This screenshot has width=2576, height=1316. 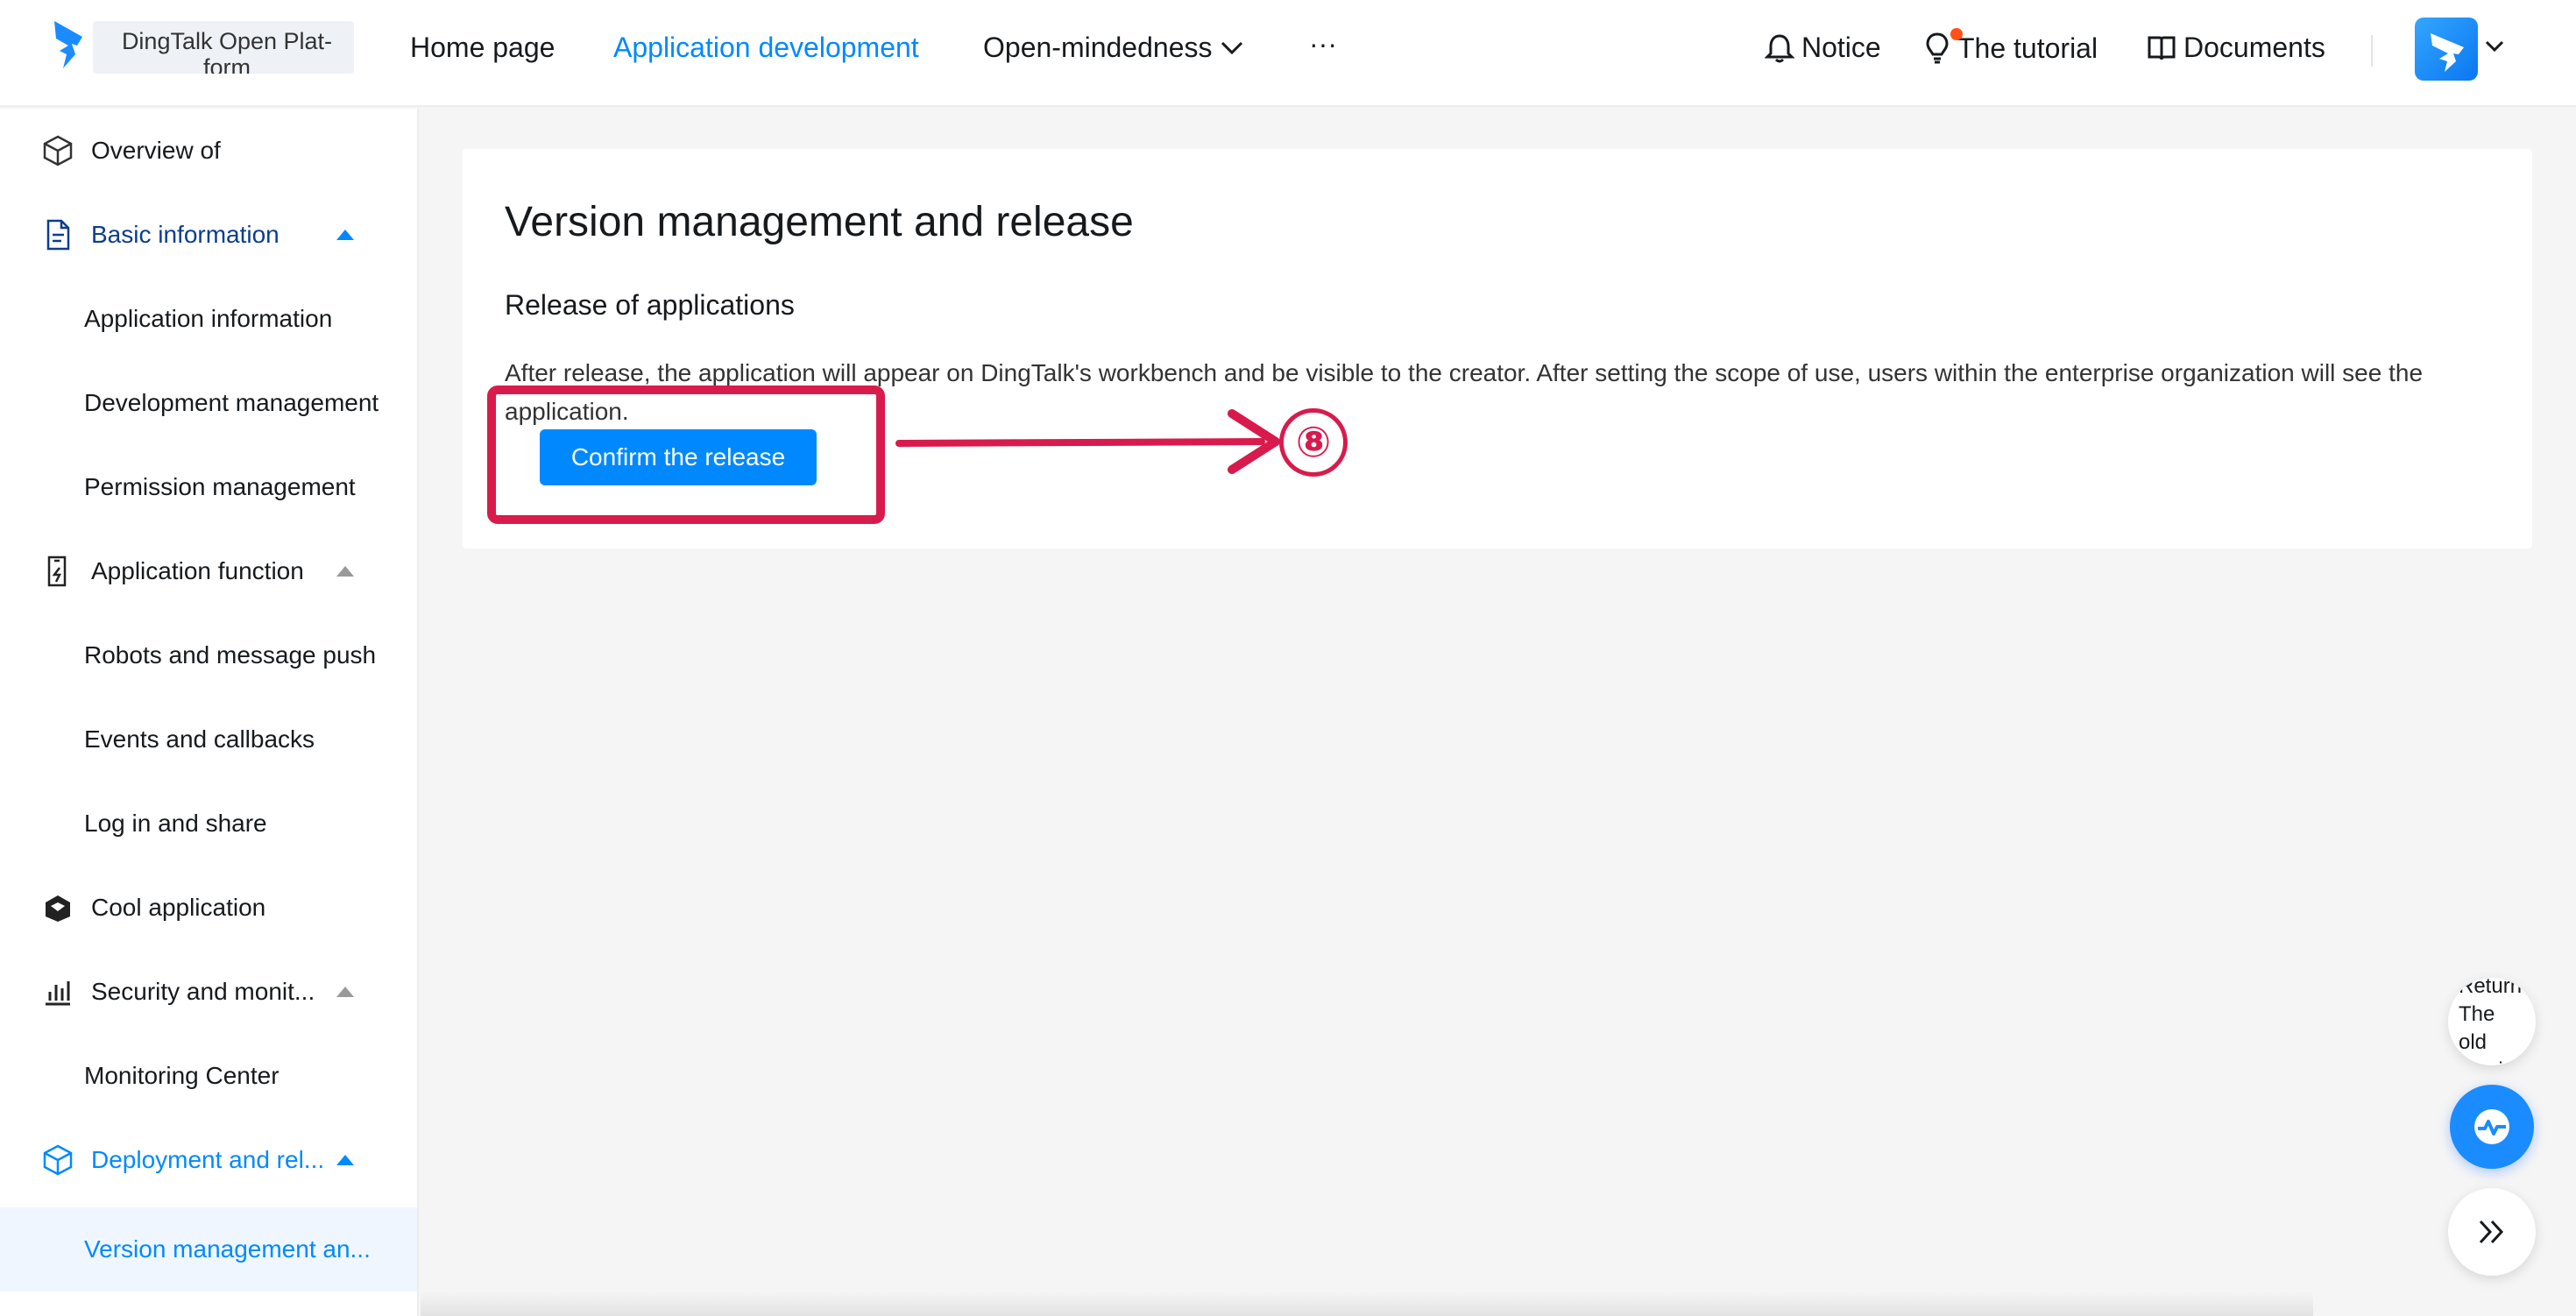 I want to click on nav-open-mindedness: Open-mindedness, so click(x=1113, y=48).